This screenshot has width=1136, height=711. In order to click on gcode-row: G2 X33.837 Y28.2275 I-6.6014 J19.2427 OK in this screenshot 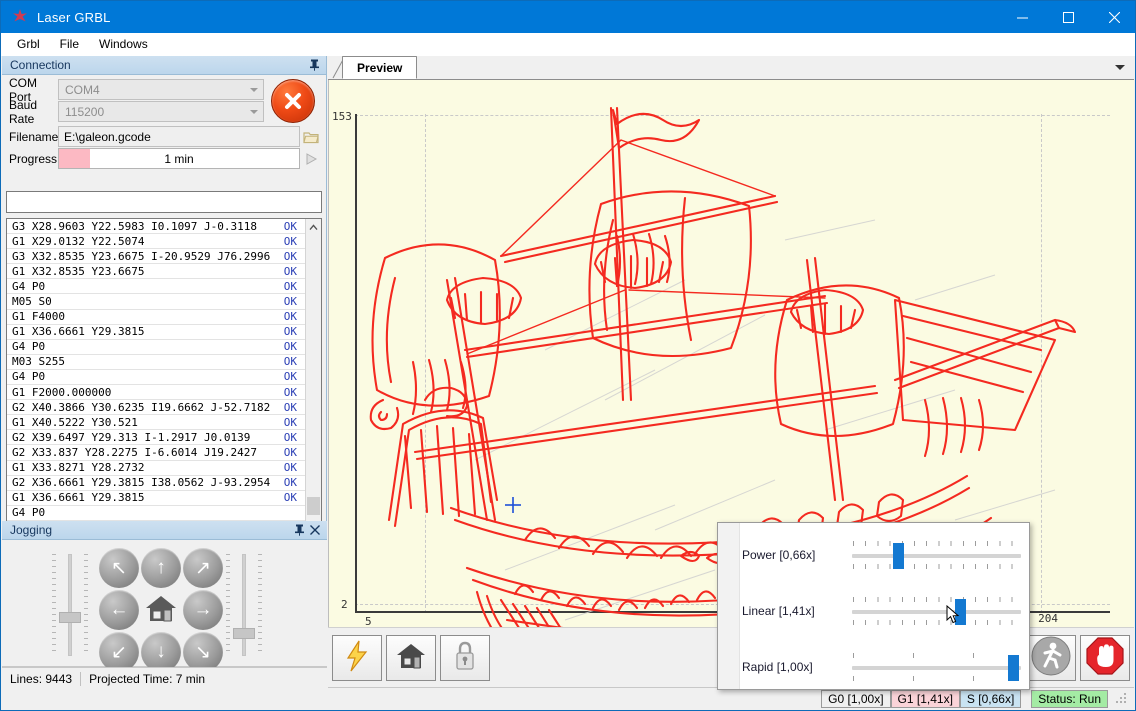, I will do `click(156, 453)`.